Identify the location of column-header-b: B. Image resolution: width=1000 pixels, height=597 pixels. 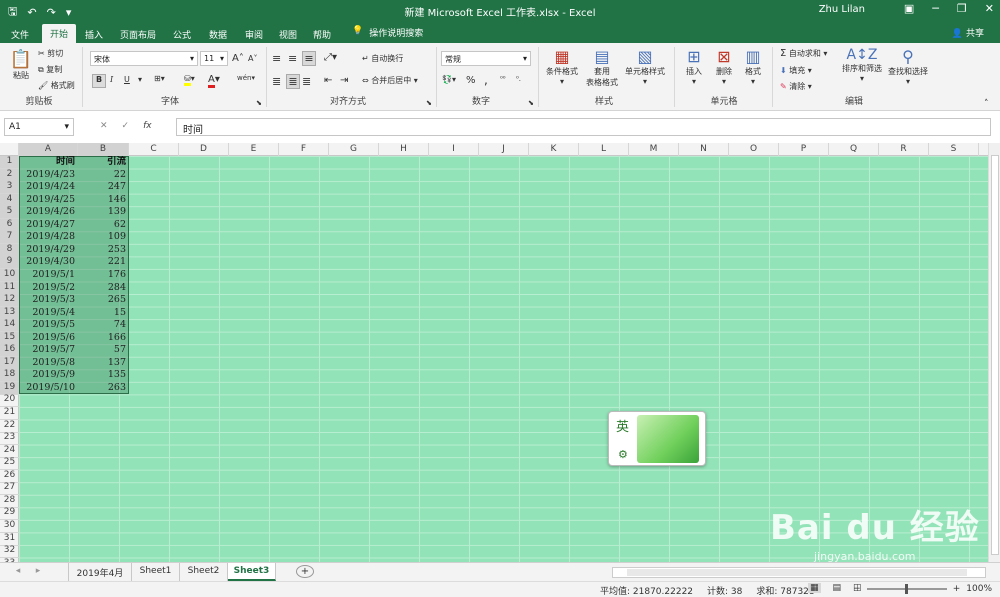
(103, 149).